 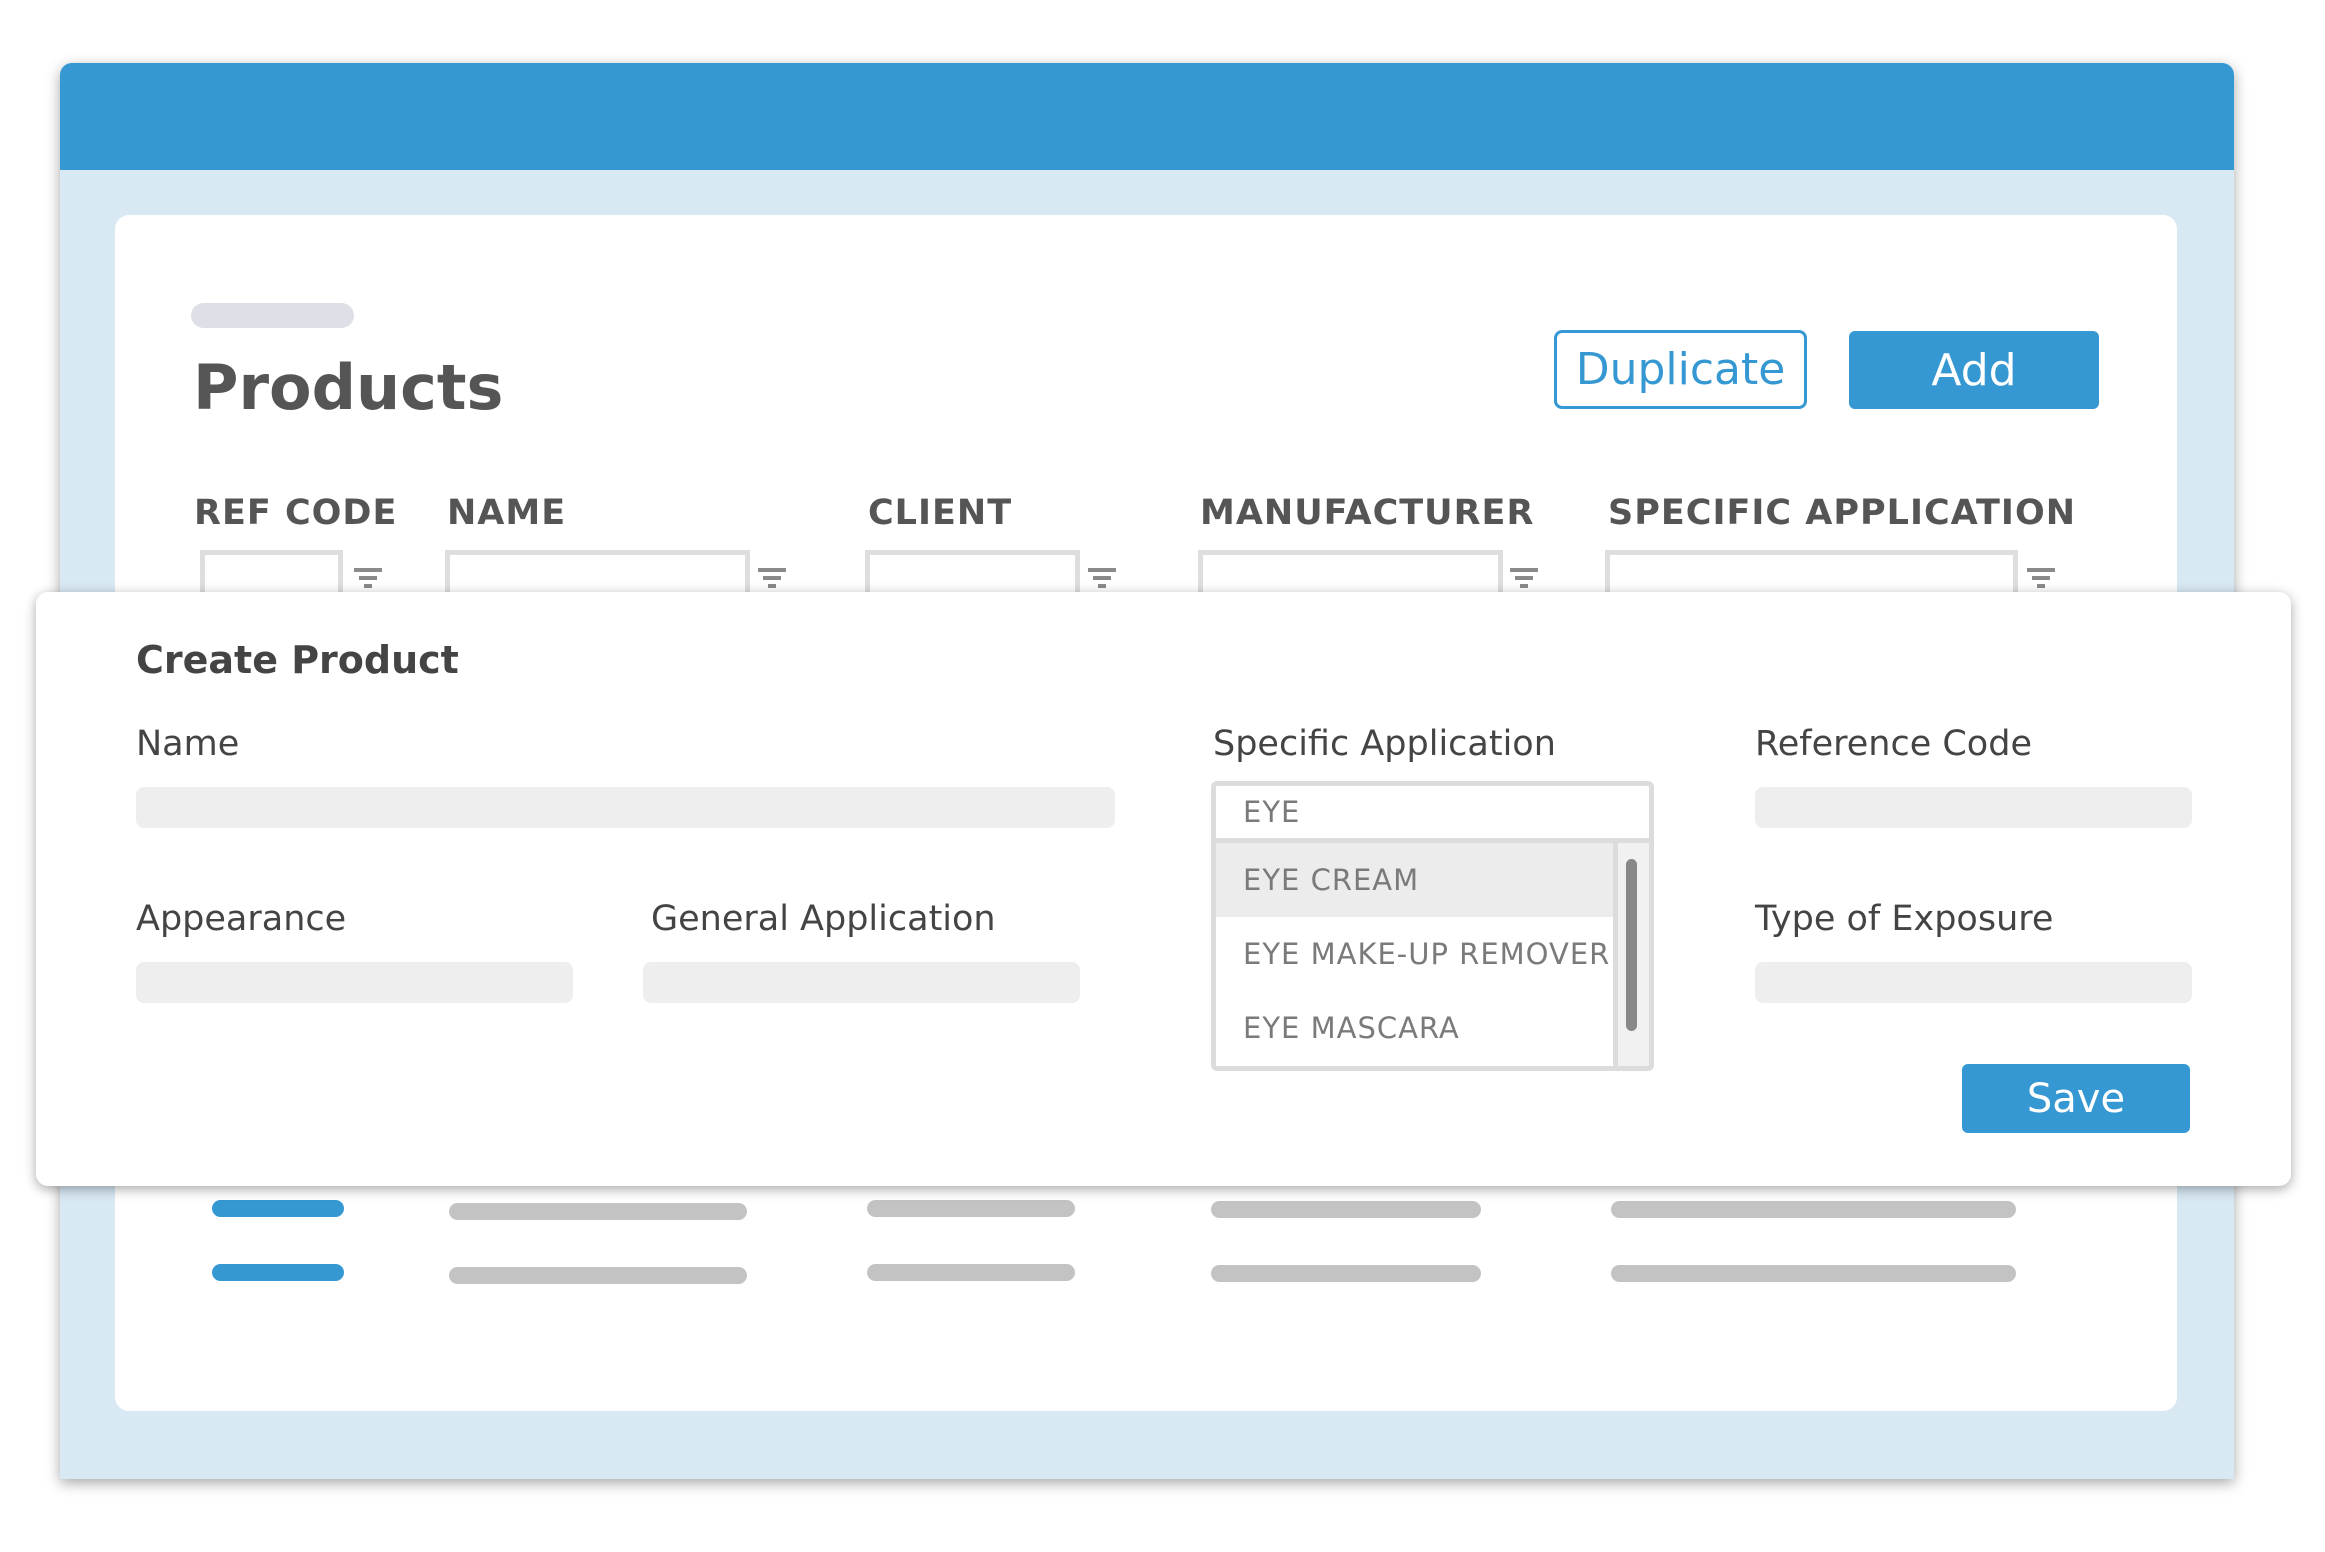 What do you see at coordinates (1842, 513) in the screenshot?
I see `column-header-specific-application: SPECIFIC APPLICATION` at bounding box center [1842, 513].